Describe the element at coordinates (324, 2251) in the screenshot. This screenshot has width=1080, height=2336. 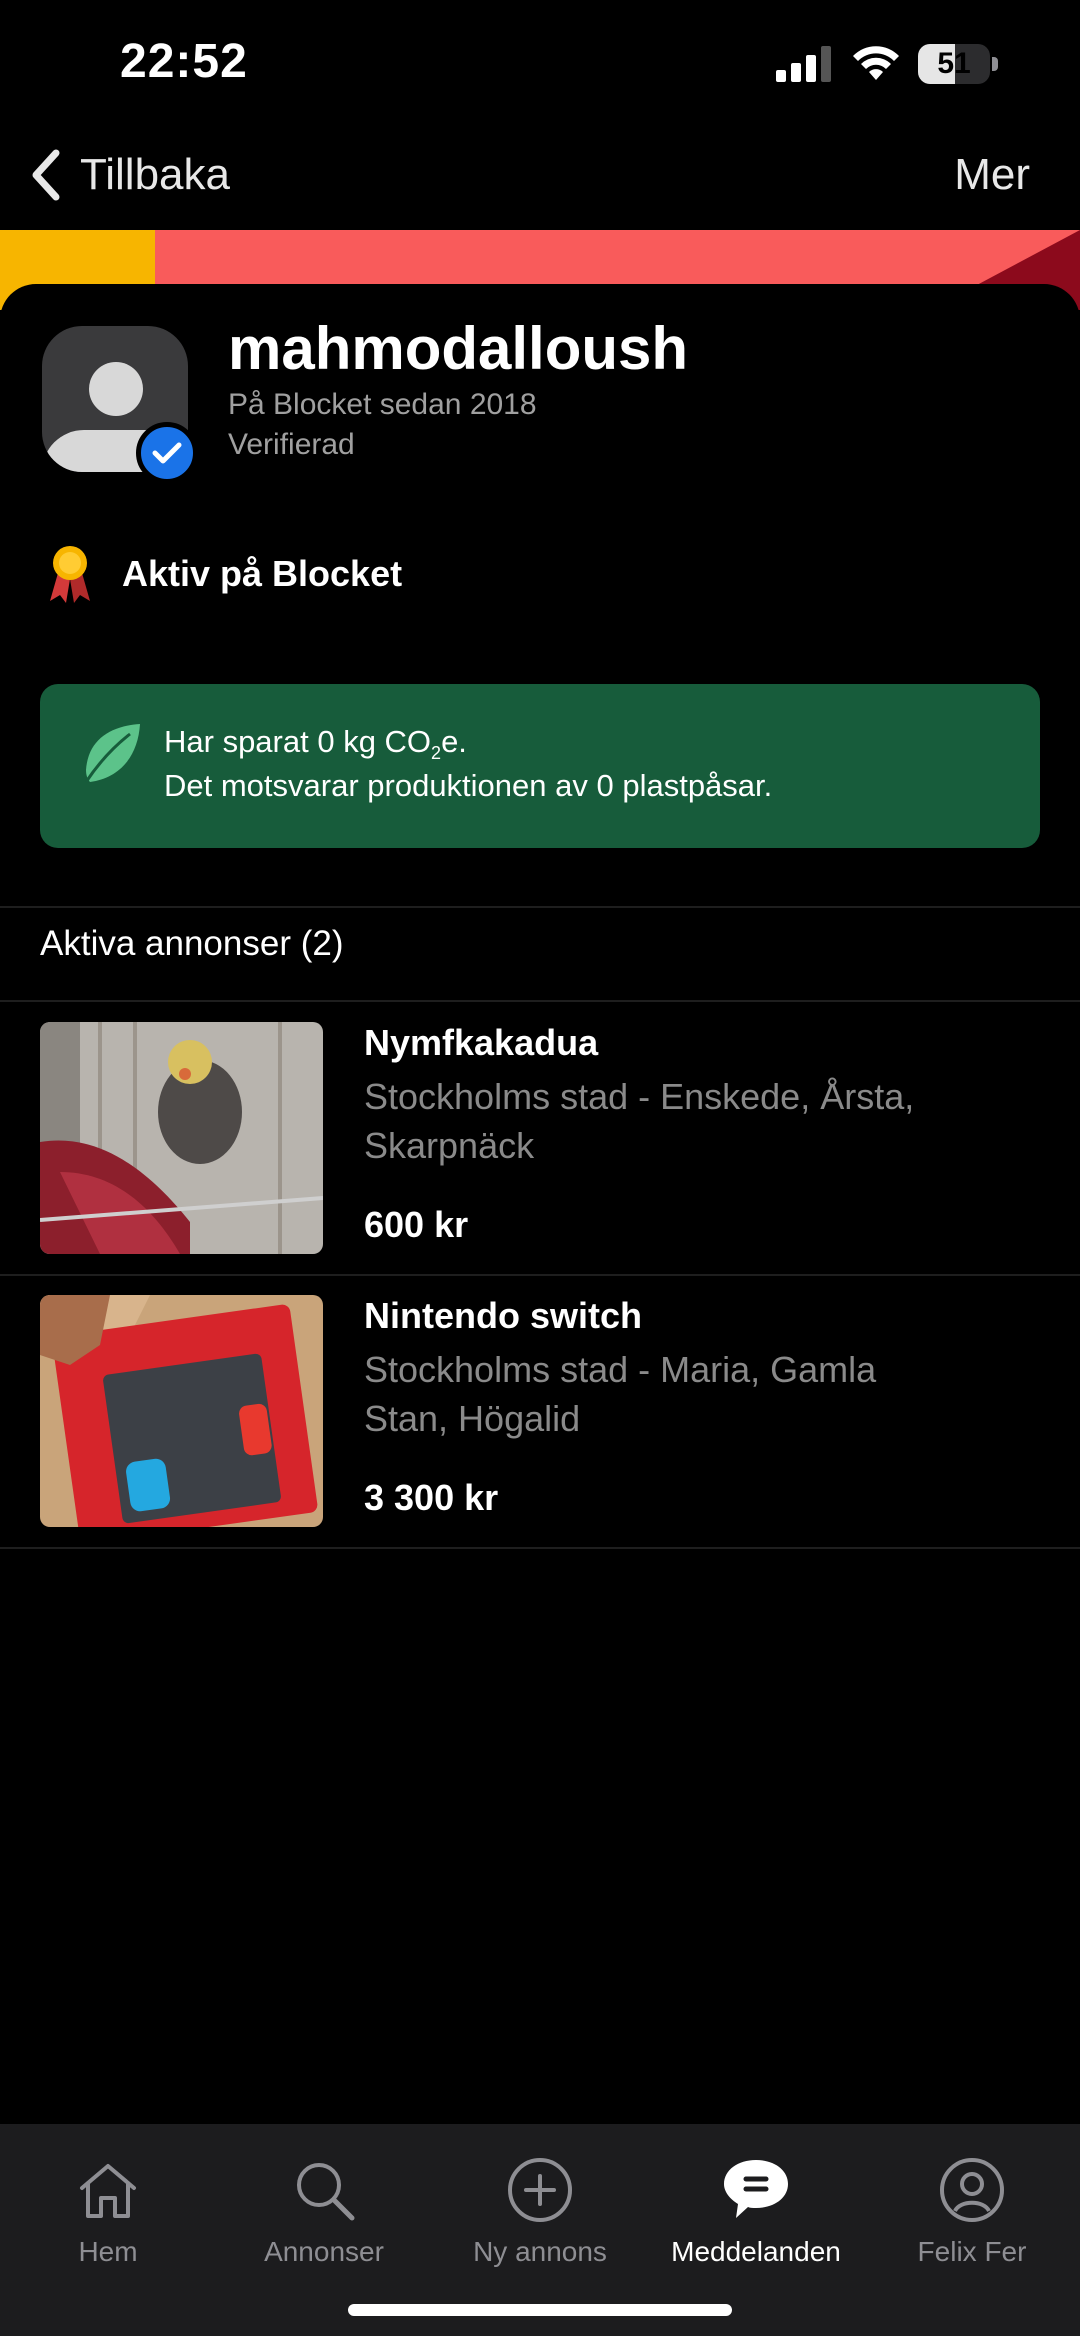
I see `tab-label: Annonser` at that location.